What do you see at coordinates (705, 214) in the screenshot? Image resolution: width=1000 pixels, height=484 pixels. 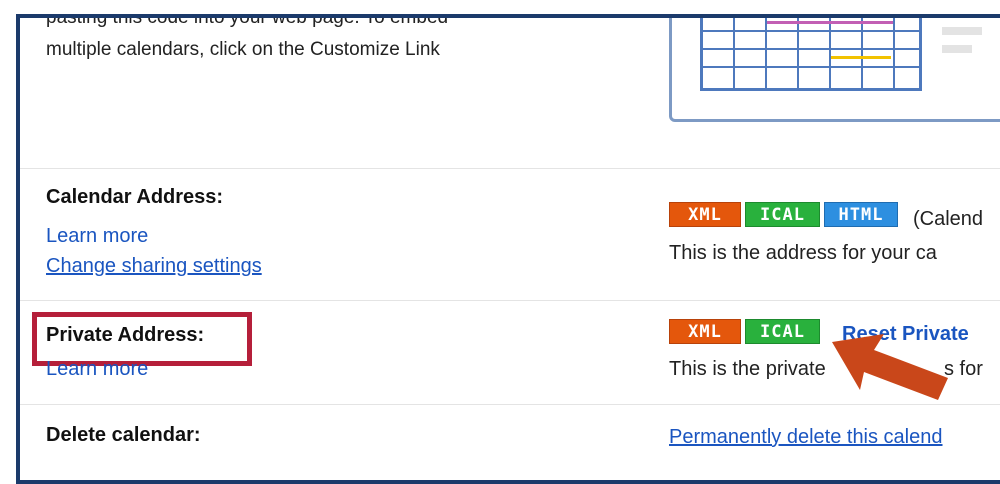 I see `calendar-xml-button: XML` at bounding box center [705, 214].